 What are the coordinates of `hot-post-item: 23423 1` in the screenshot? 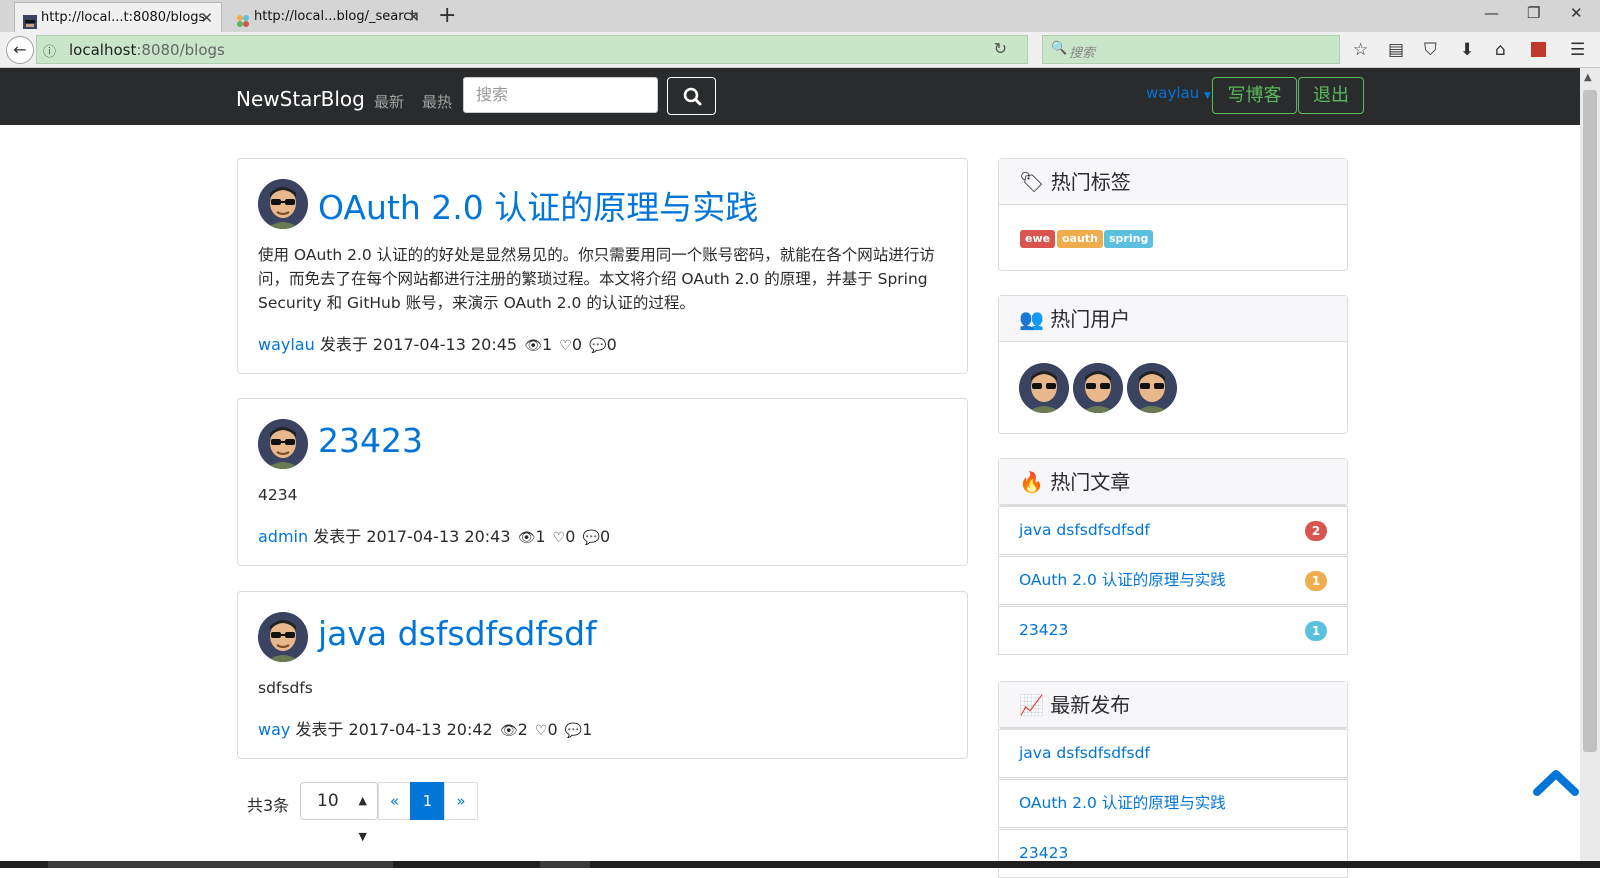 It's located at (1173, 630).